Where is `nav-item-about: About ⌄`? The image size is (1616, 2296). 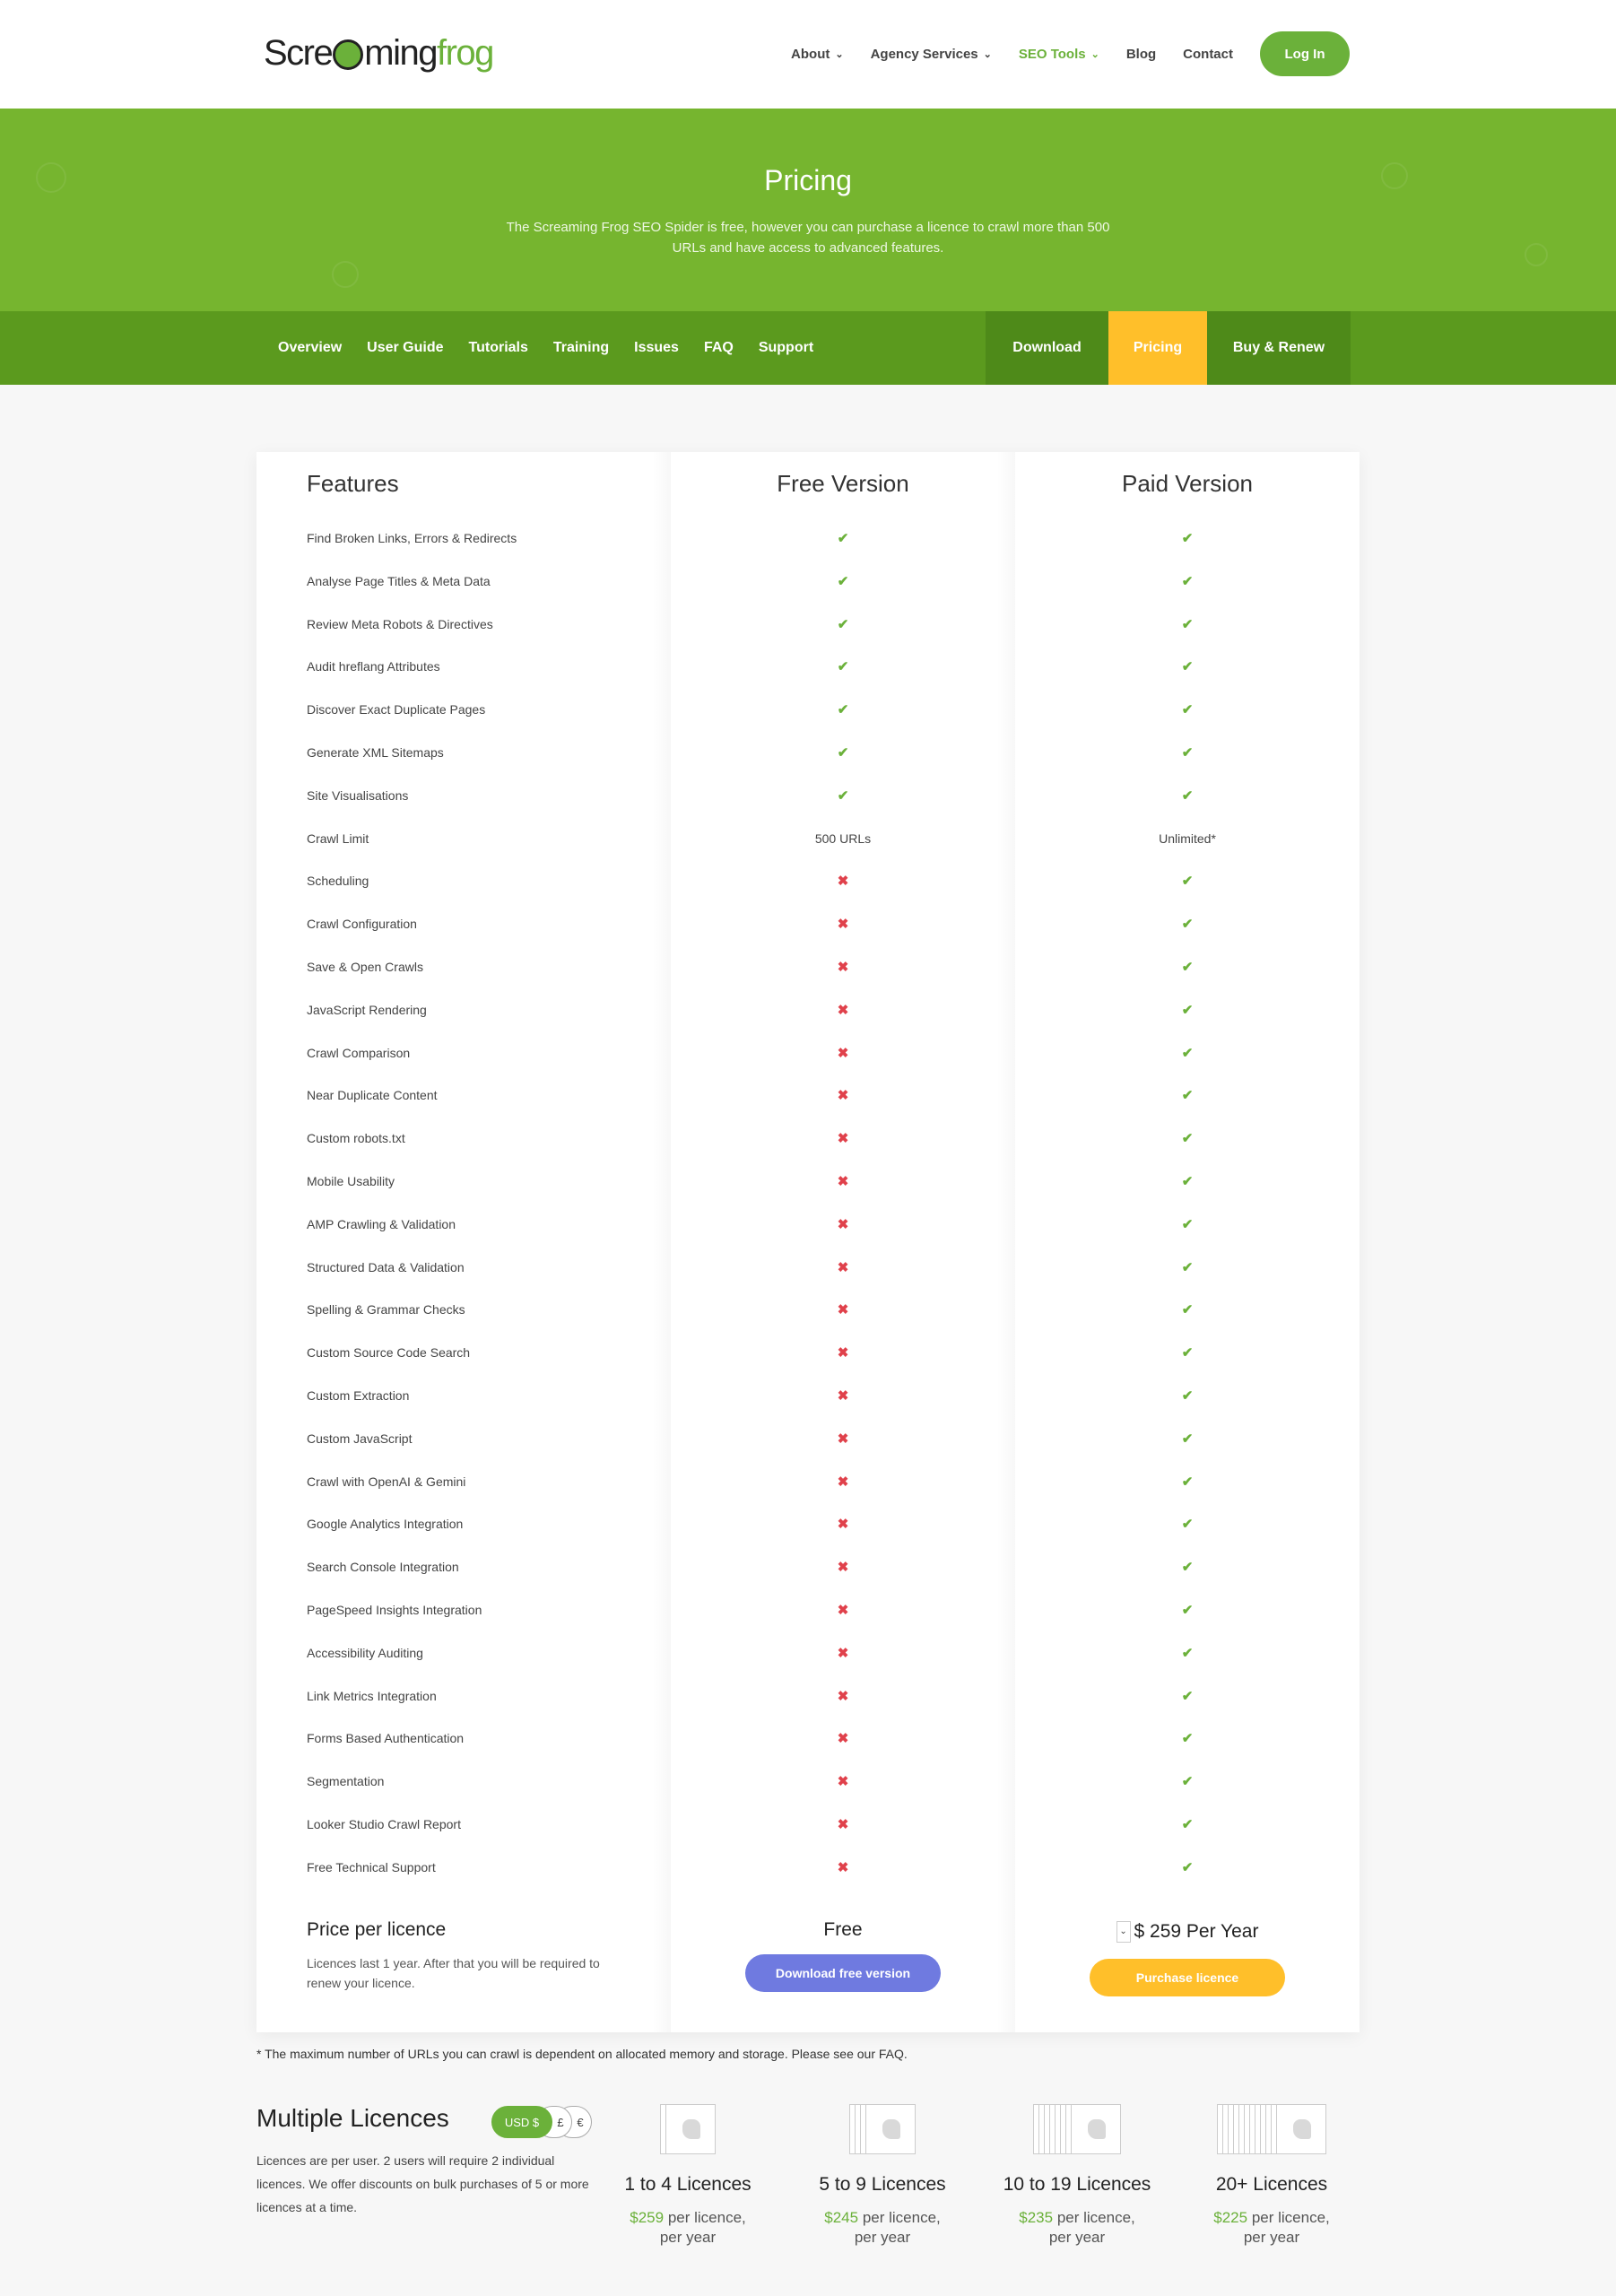
nav-item-about: About ⌄ is located at coordinates (817, 54).